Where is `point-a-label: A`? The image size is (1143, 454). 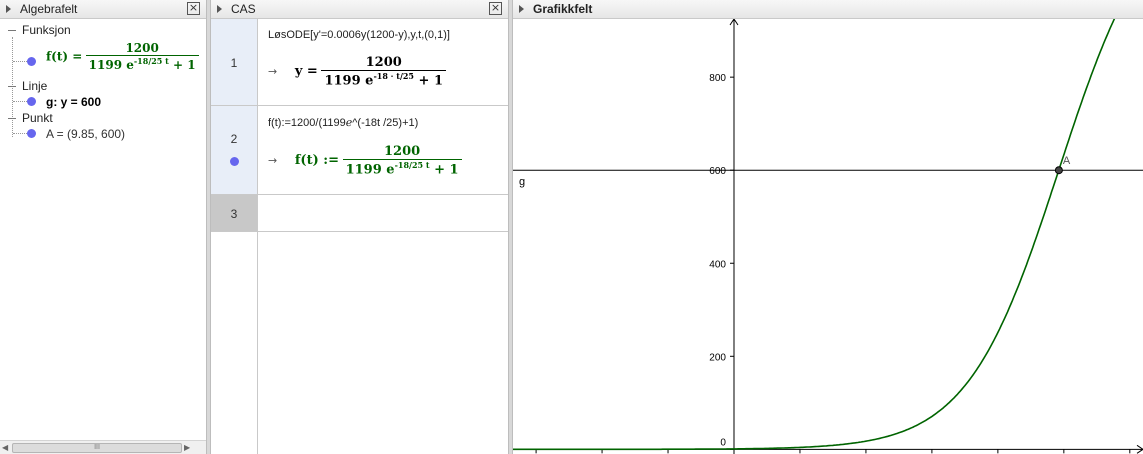 point-a-label: A is located at coordinates (1067, 161).